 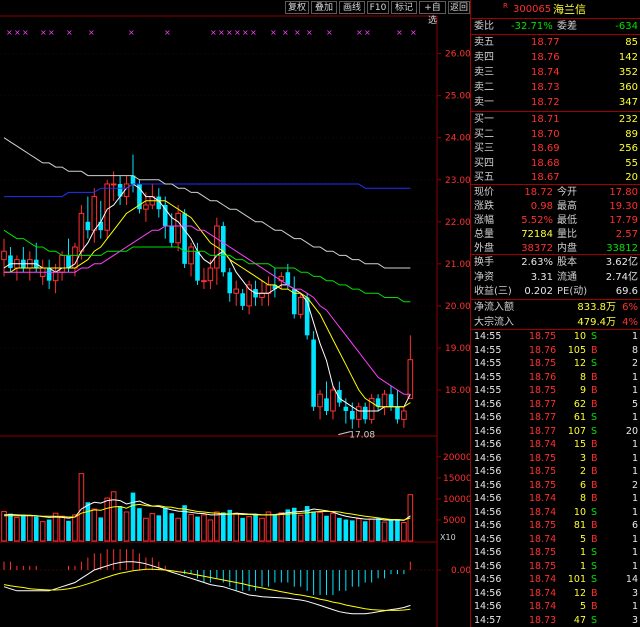 I want to click on back-button: 返回, so click(x=459, y=7).